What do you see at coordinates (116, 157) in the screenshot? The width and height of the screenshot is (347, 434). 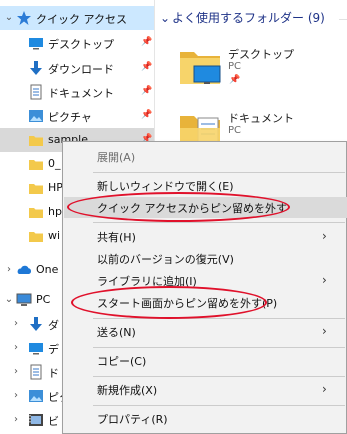 I see `menu-item-label: 展開(A)` at bounding box center [116, 157].